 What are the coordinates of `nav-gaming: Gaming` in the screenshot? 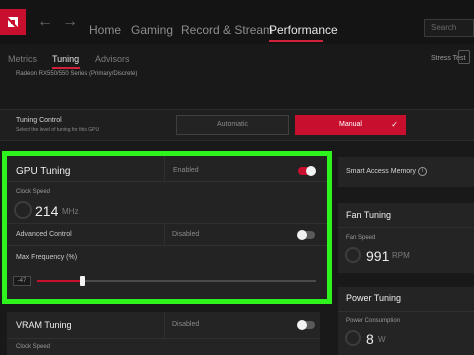 It's located at (152, 30).